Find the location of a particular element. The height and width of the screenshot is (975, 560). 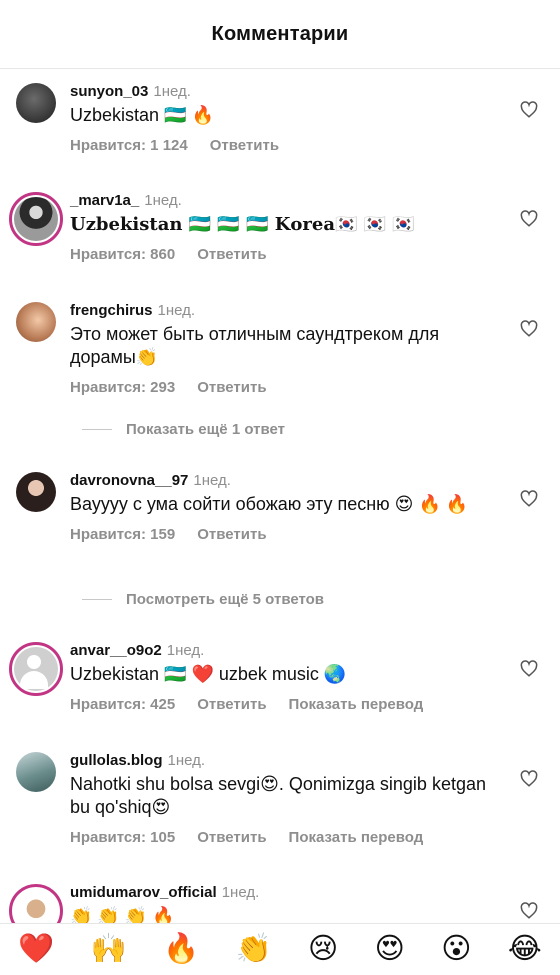

page-title: Комментарии is located at coordinates (280, 33).